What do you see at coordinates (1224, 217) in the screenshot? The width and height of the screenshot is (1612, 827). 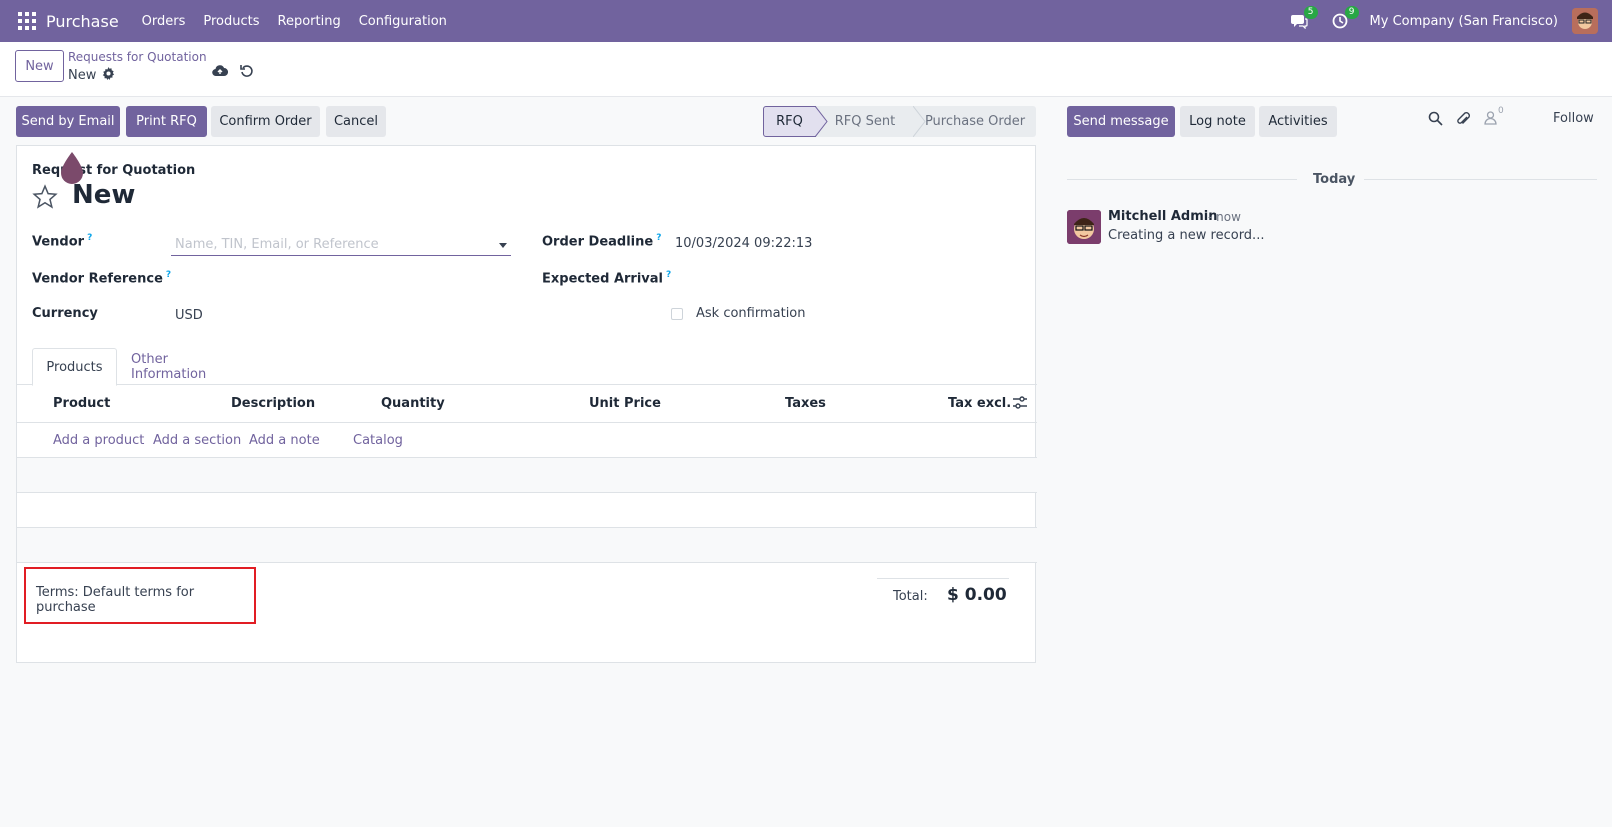 I see `message-time: - now` at bounding box center [1224, 217].